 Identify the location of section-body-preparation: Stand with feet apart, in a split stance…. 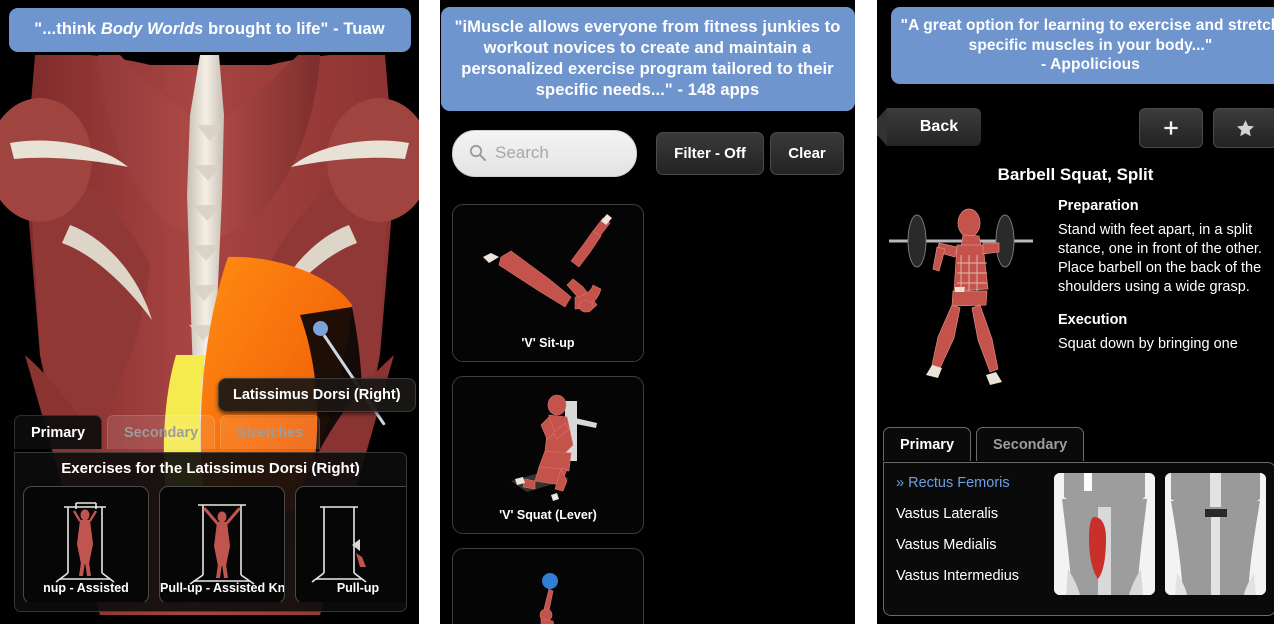
(1160, 258).